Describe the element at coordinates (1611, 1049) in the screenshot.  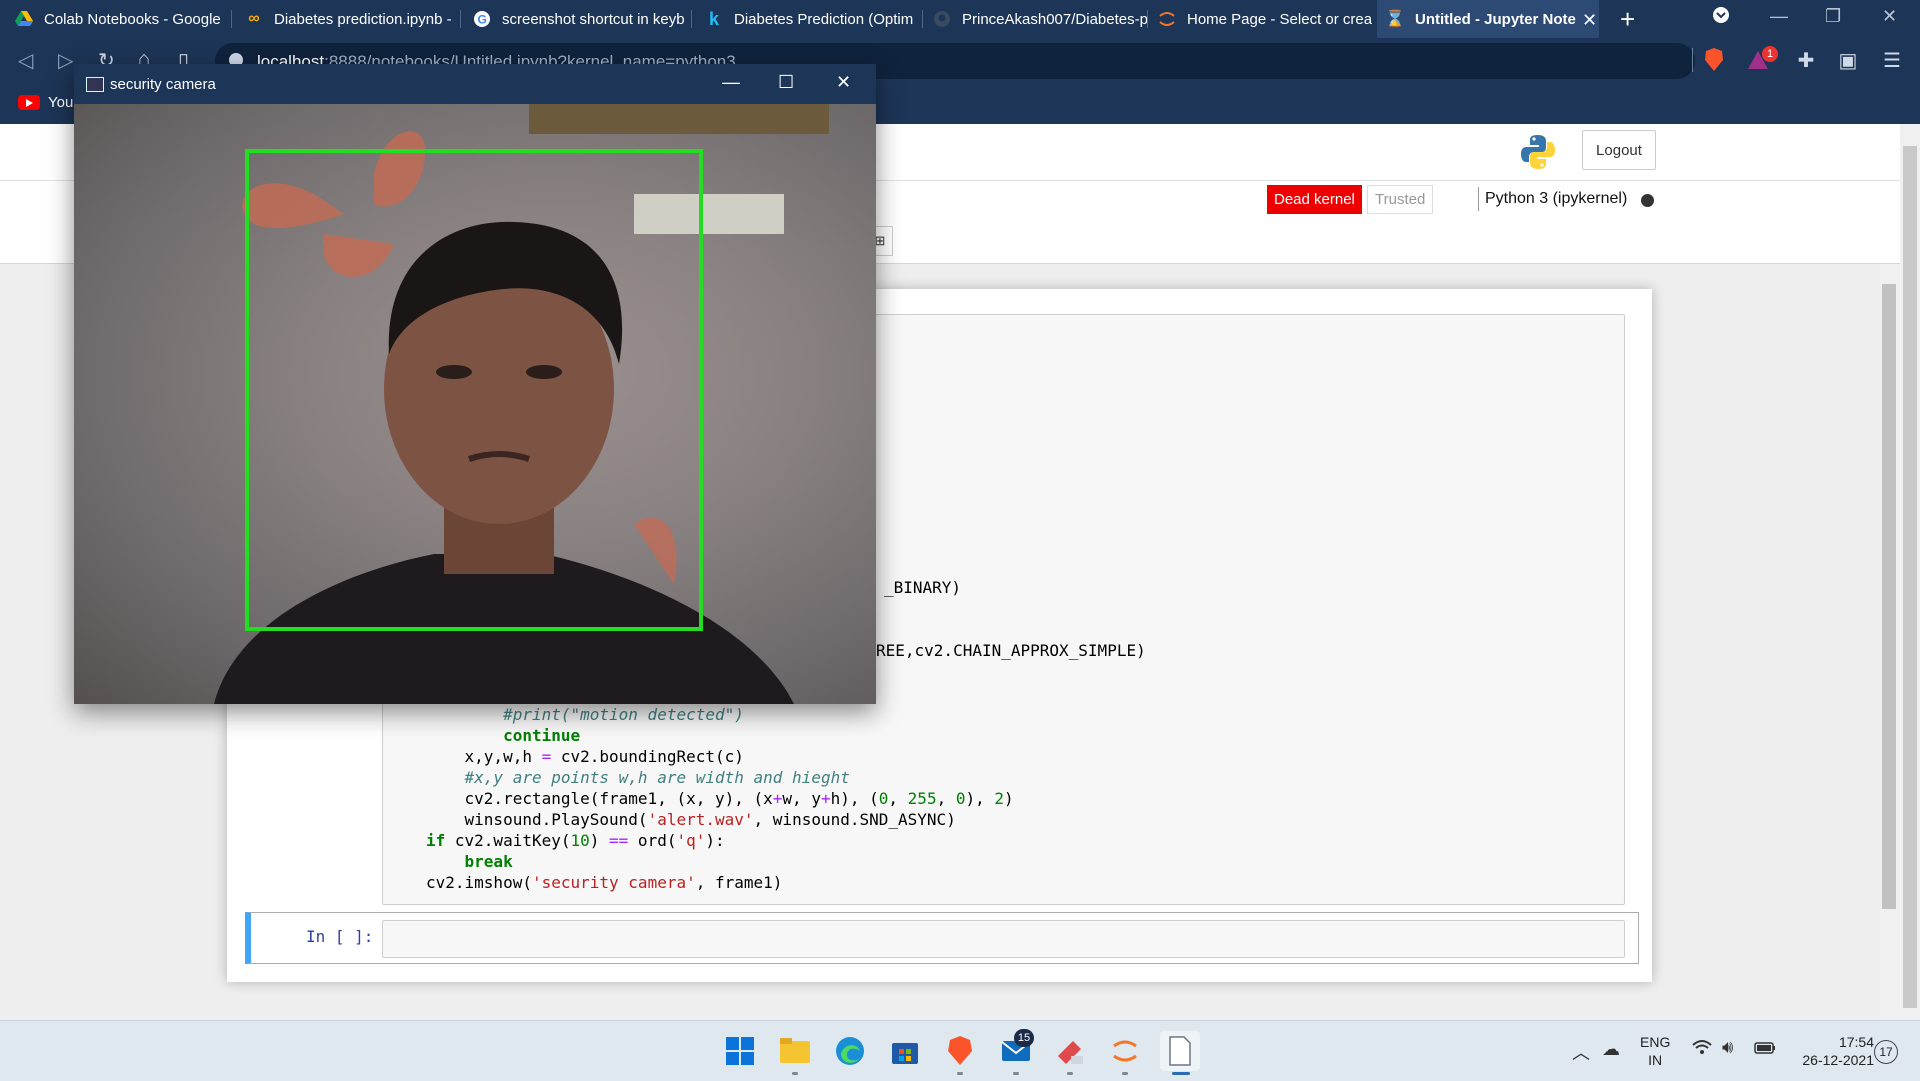
I see `onedrive-icon: ☁` at that location.